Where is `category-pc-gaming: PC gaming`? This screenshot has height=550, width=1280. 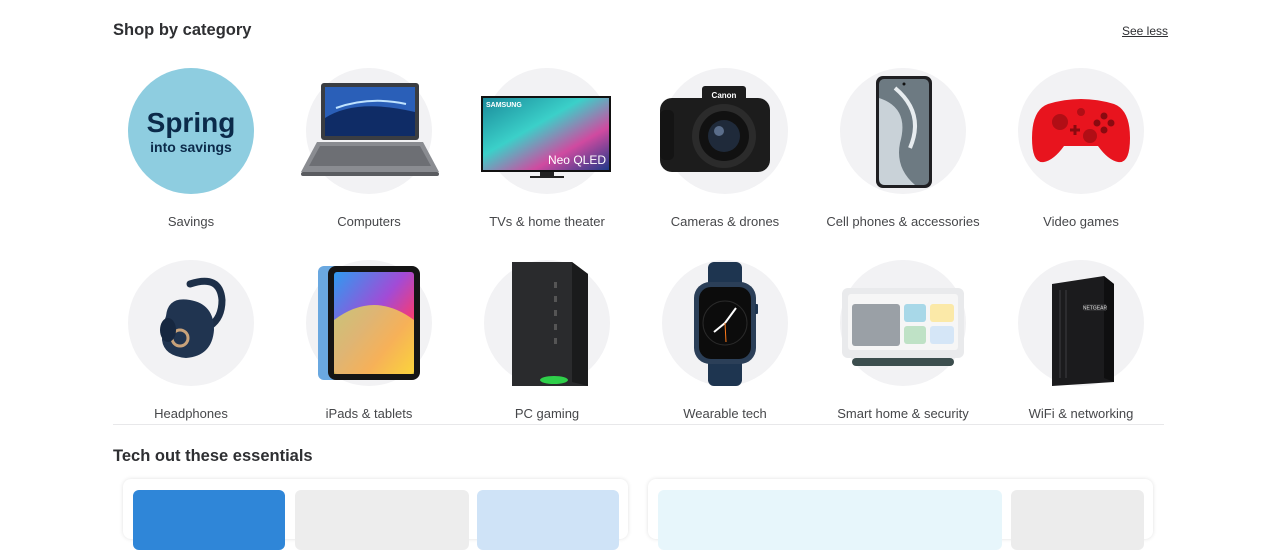
category-pc-gaming: PC gaming is located at coordinates (547, 339).